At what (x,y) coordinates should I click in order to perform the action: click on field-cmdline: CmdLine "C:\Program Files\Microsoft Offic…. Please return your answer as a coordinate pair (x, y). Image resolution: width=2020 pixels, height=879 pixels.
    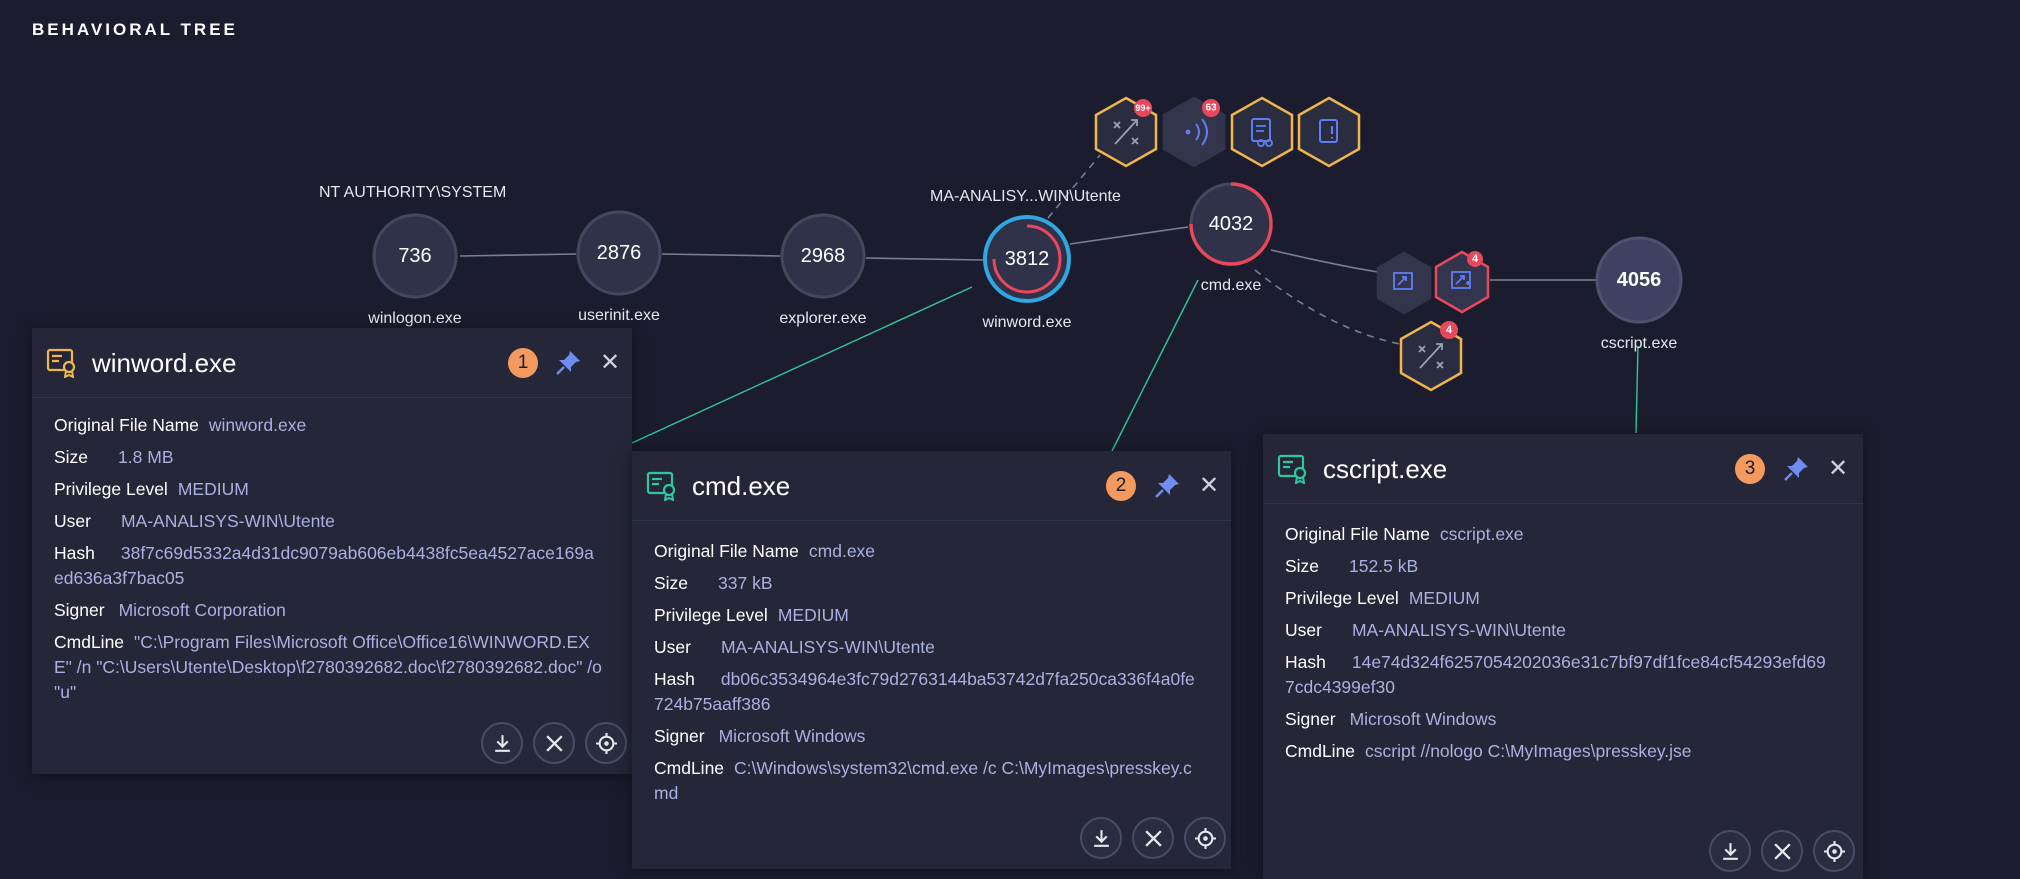
    Looking at the image, I should click on (328, 667).